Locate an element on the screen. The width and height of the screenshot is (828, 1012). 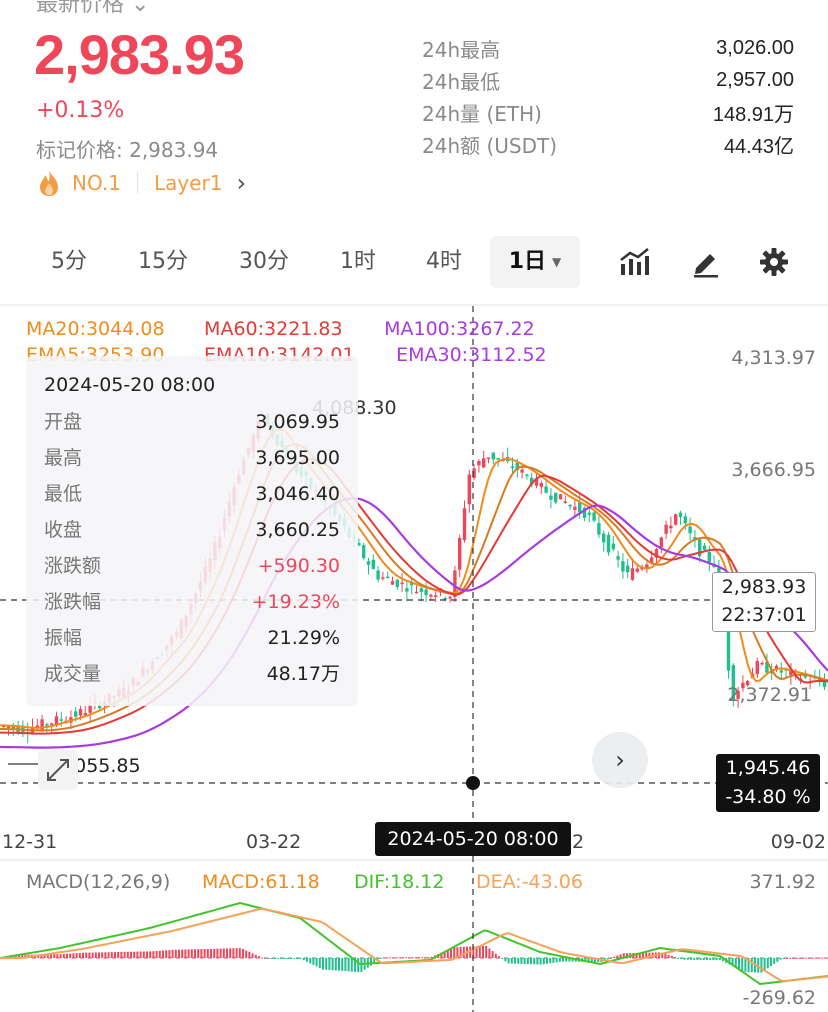
draw-pencil-icon is located at coordinates (706, 262).